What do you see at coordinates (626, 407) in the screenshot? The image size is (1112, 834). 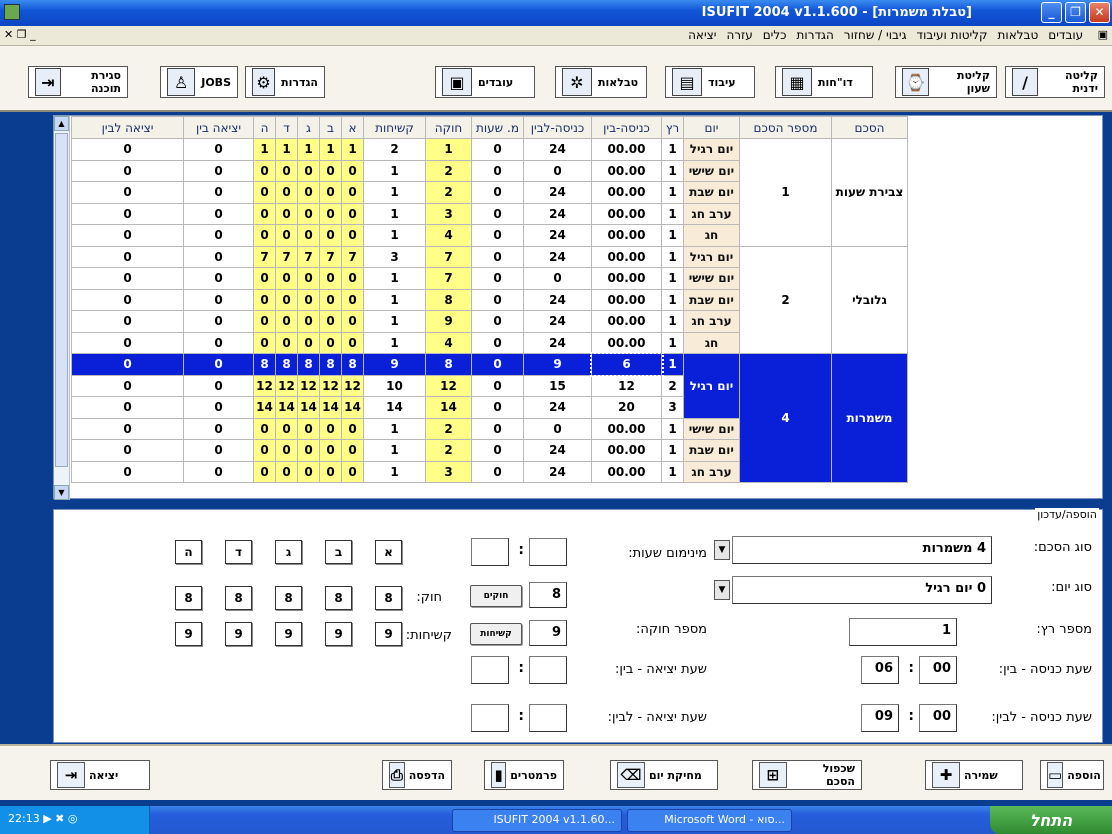 I see `table-cell: 20` at bounding box center [626, 407].